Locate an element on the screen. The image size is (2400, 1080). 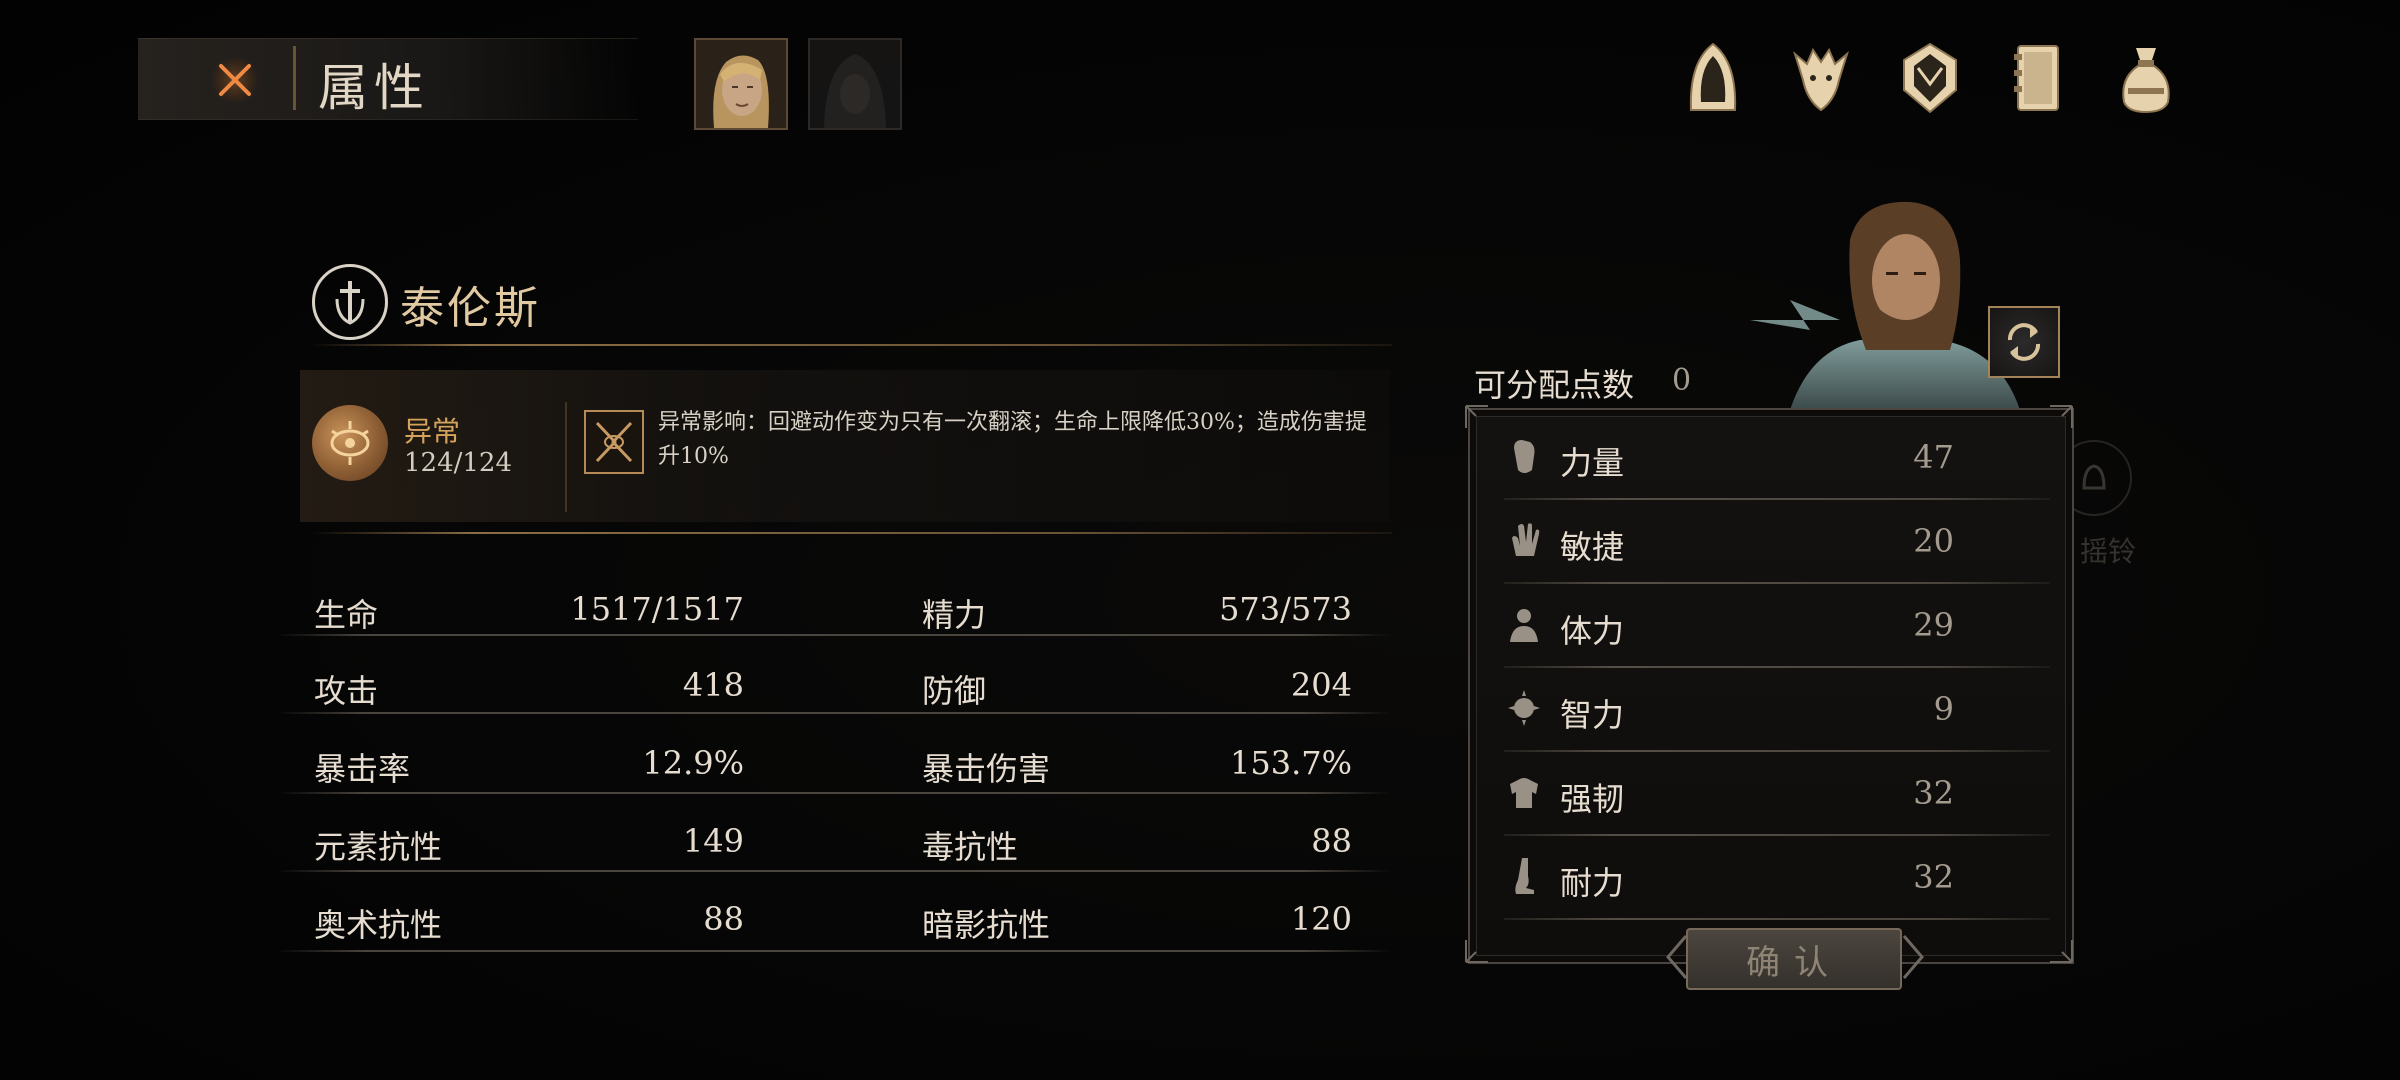
effect-icon-frame is located at coordinates (614, 442).